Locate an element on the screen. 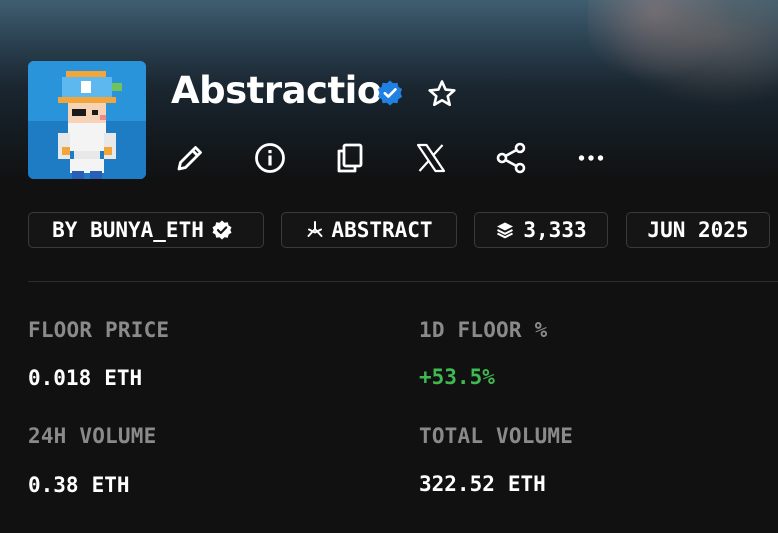  created-date-chip: JUN 2025 is located at coordinates (698, 230).